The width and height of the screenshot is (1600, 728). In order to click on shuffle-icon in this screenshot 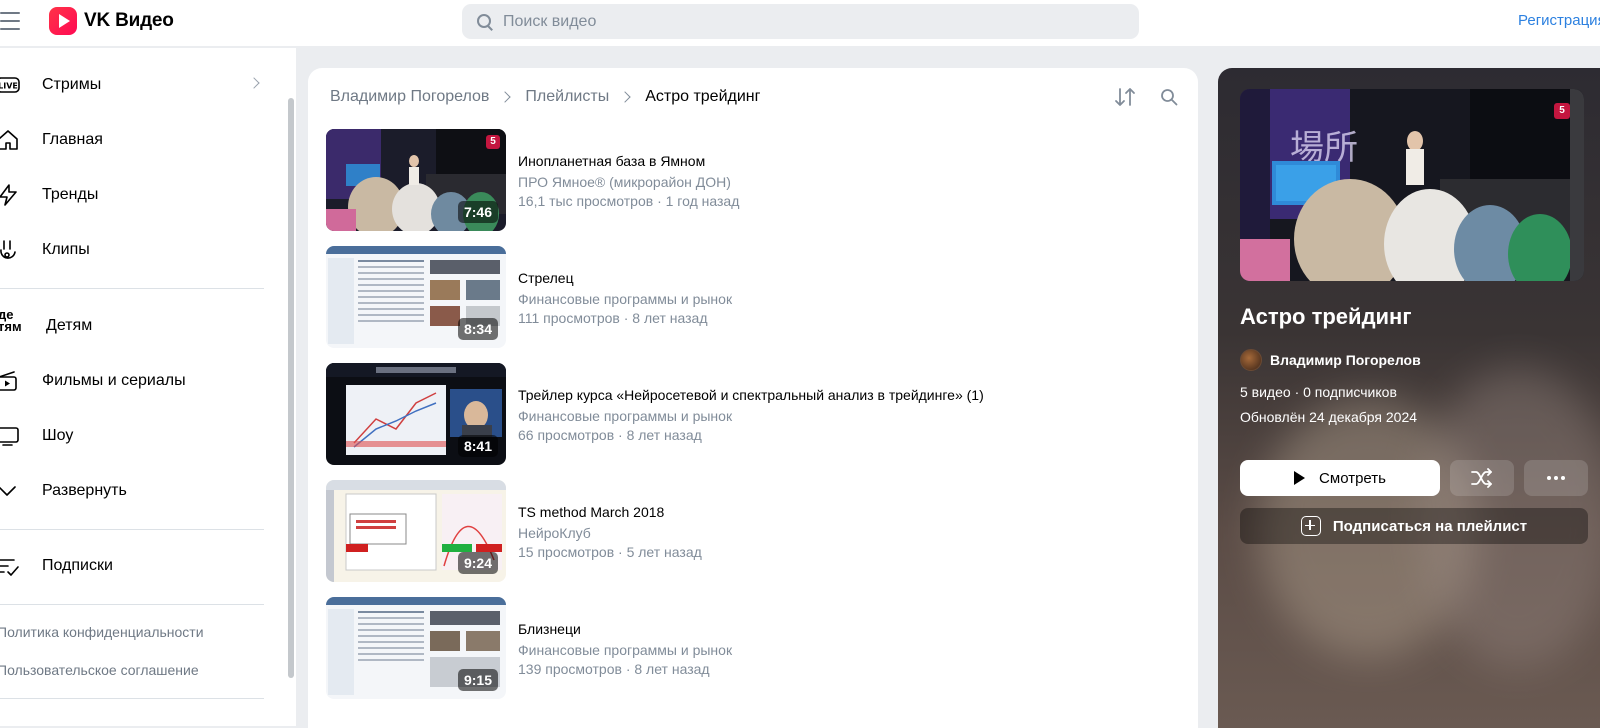, I will do `click(1481, 478)`.